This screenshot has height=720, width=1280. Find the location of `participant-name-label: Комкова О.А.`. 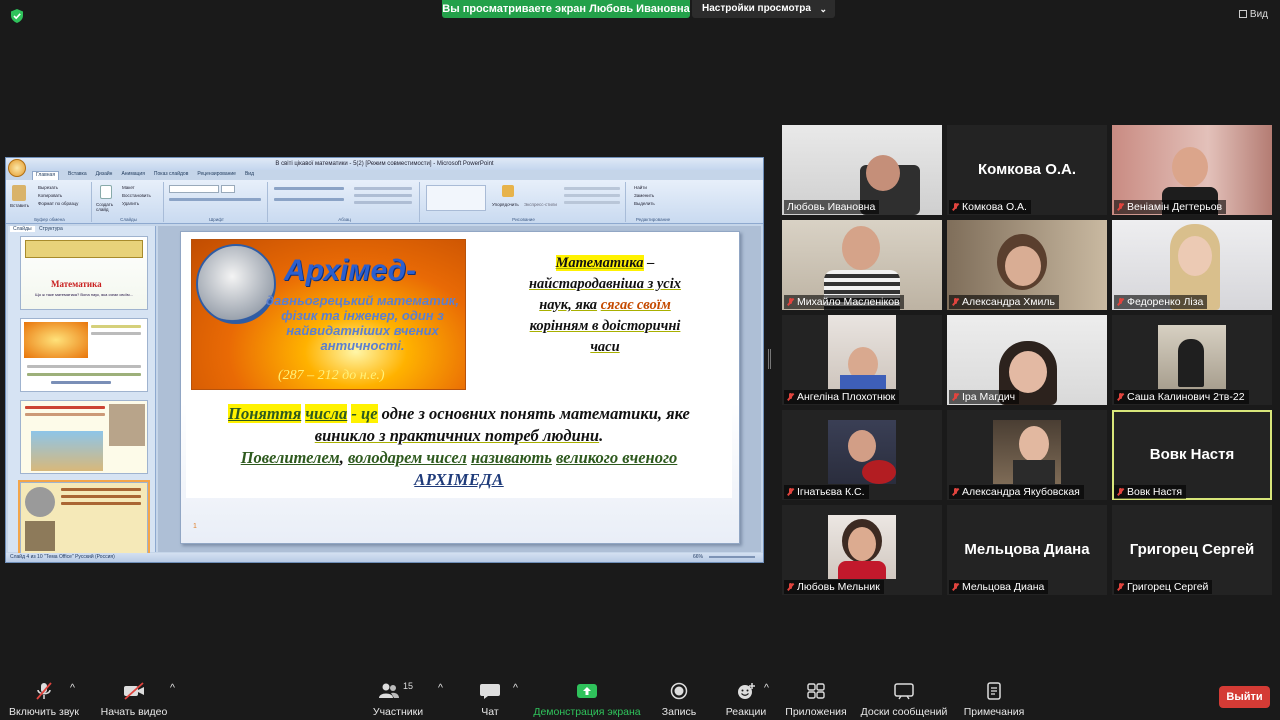

participant-name-label: Комкова О.А. is located at coordinates (990, 207).